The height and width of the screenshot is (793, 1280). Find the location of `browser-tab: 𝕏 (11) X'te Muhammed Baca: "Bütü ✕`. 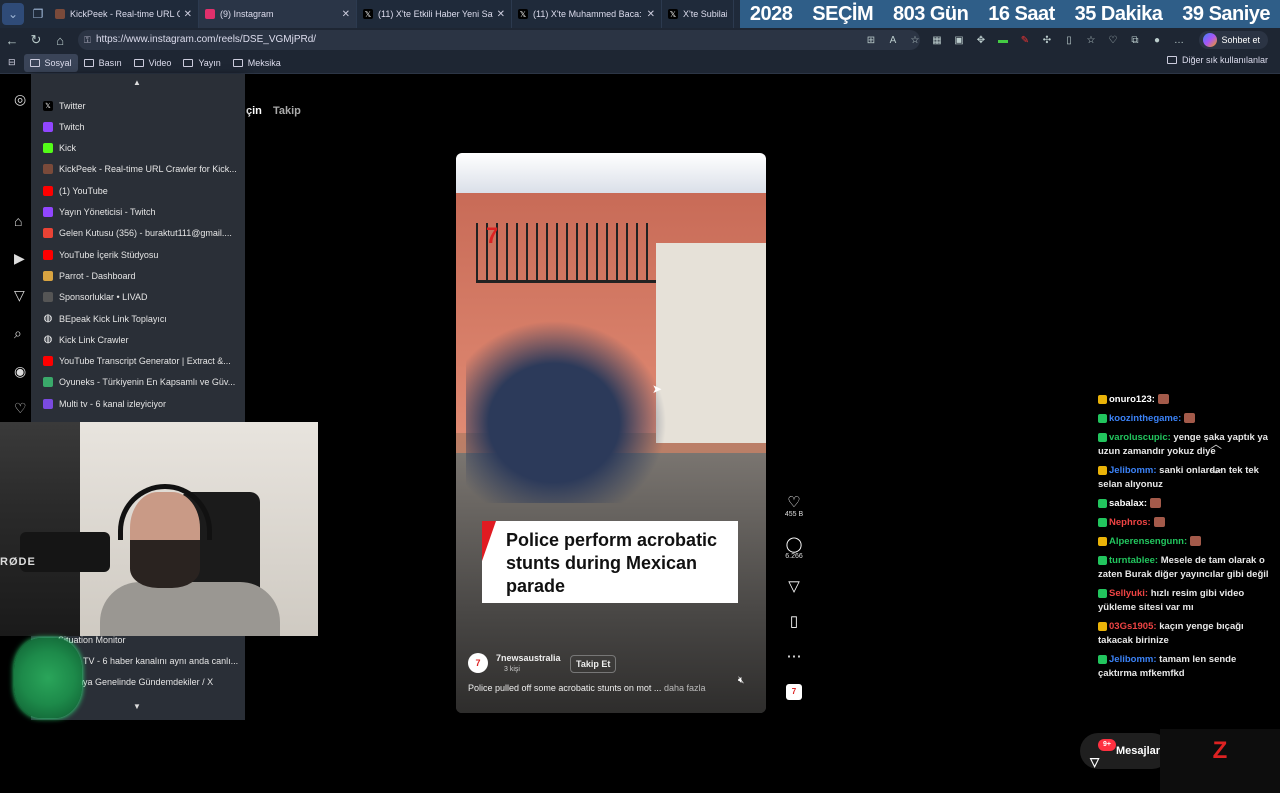

browser-tab: 𝕏 (11) X'te Muhammed Baca: "Bütü ✕ is located at coordinates (587, 14).